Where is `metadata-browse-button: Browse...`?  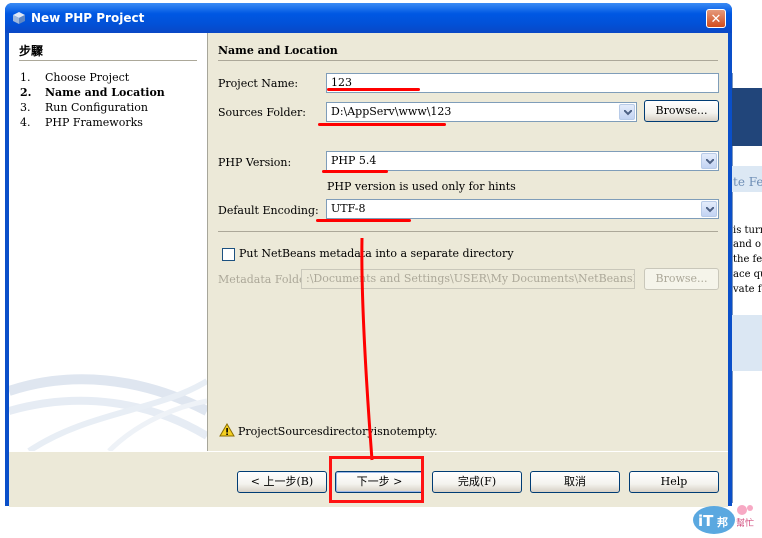 metadata-browse-button: Browse... is located at coordinates (681, 279).